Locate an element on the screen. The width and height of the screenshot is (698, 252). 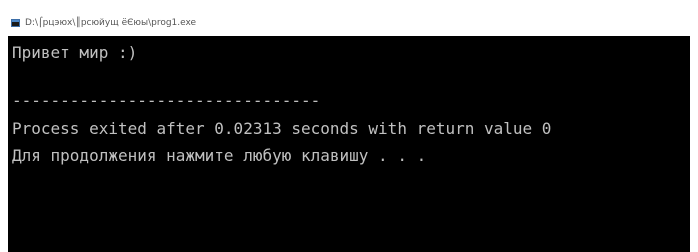
title-bar: D:\⌠рцэюх\║рсюйущ ёЄюы\prog1.exe is located at coordinates (349, 18).